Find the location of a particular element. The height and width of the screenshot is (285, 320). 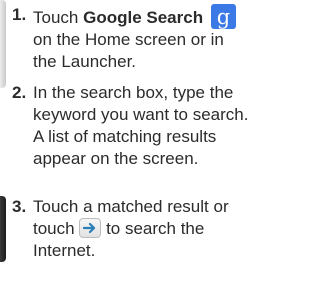

google-search-icon: g is located at coordinates (223, 16).